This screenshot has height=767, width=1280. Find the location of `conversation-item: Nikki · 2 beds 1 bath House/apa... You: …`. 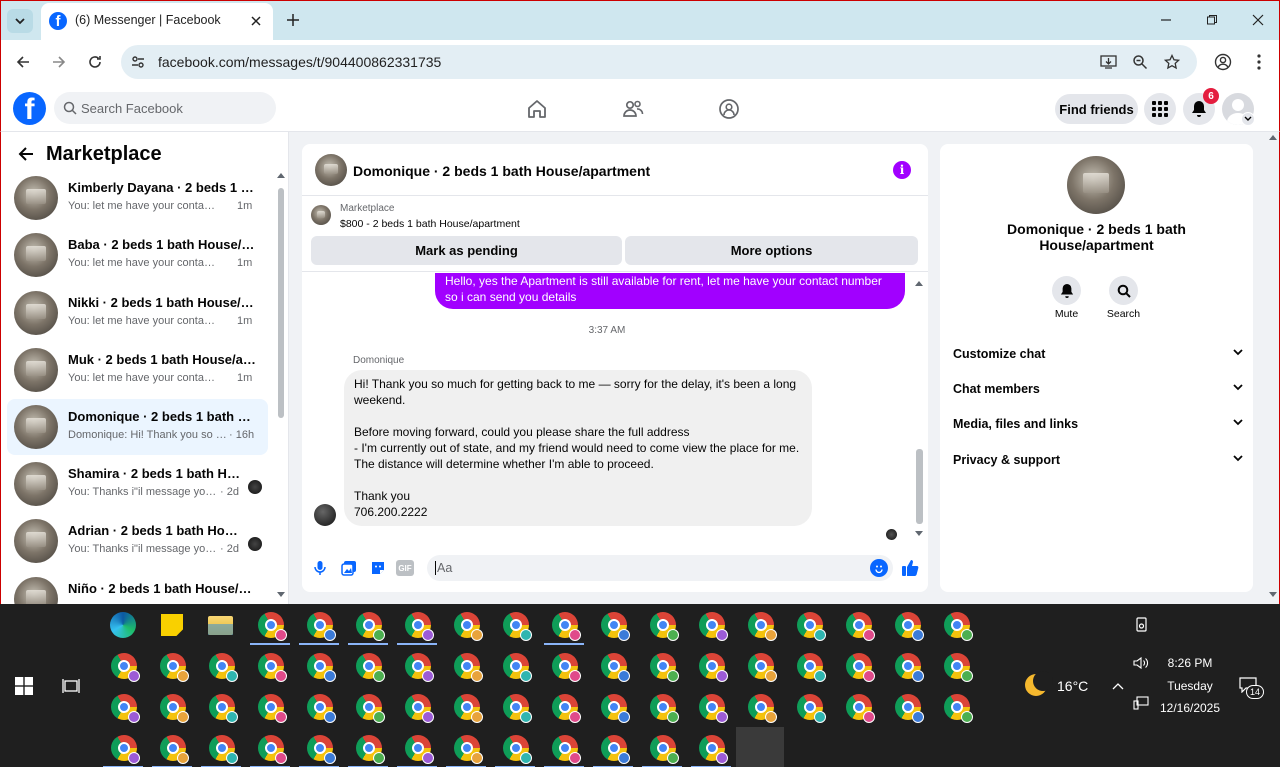

conversation-item: Nikki · 2 beds 1 bath House/apa... You: … is located at coordinates (137, 313).